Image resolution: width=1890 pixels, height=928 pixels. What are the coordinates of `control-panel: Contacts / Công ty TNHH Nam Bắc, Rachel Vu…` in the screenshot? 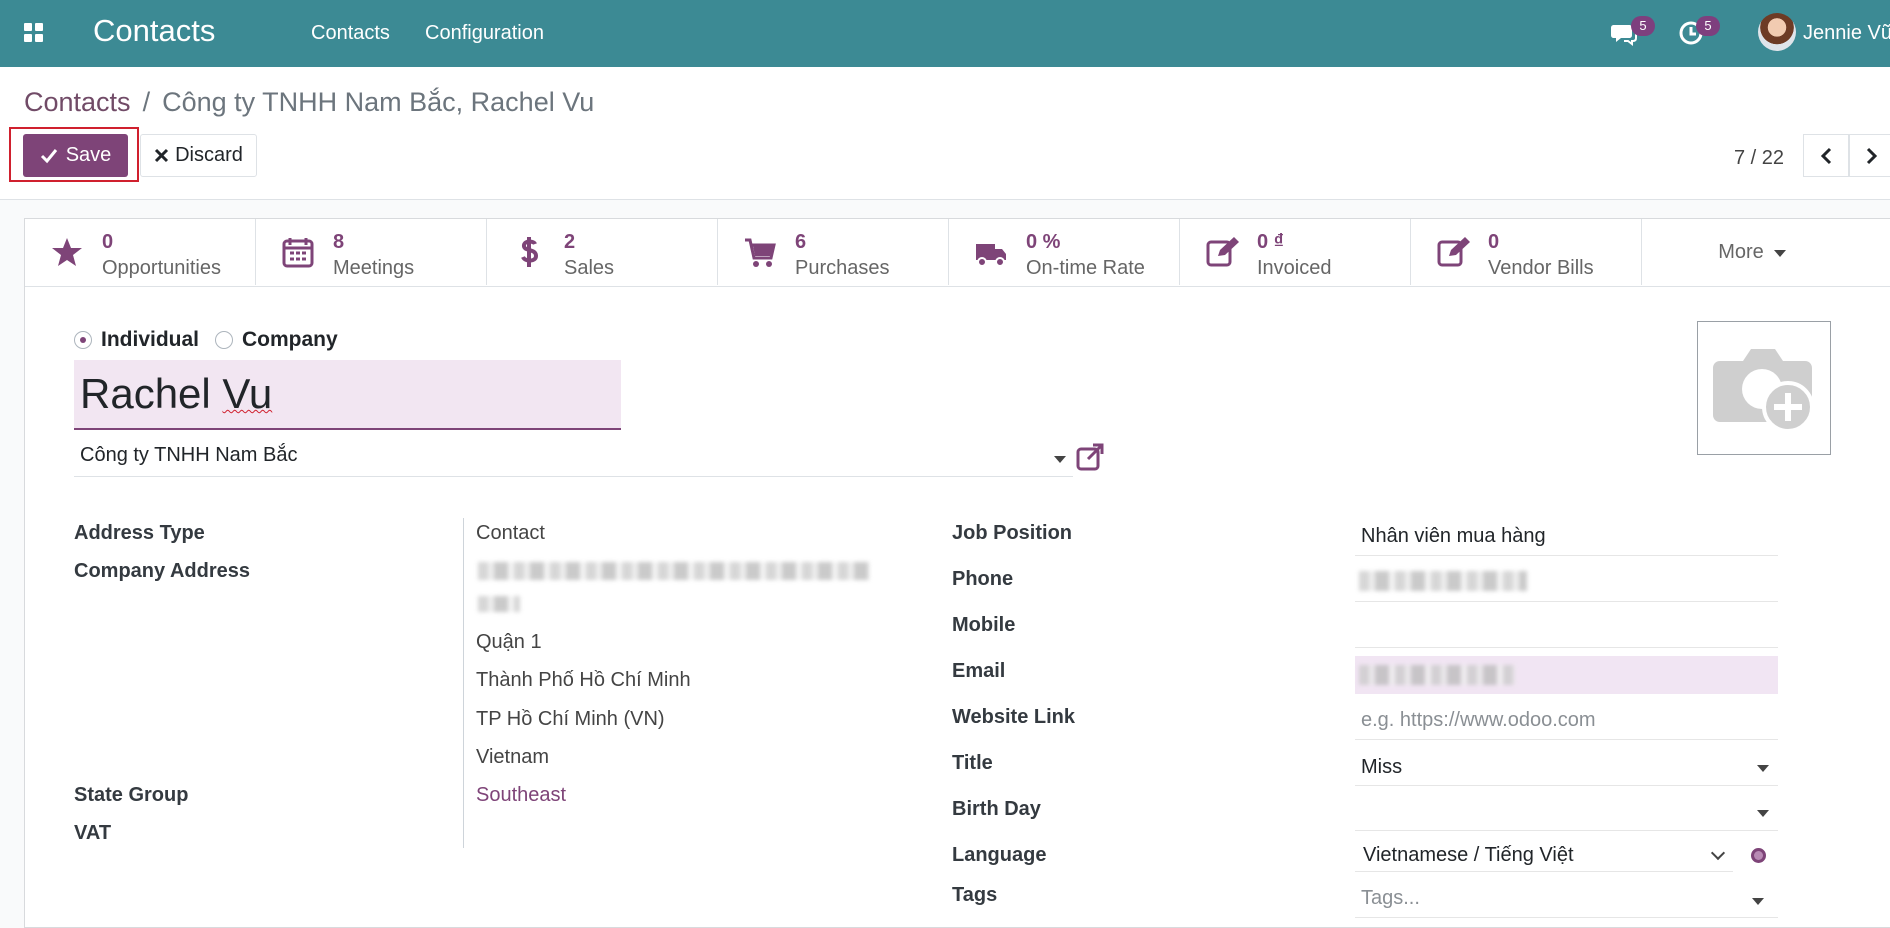 It's located at (945, 133).